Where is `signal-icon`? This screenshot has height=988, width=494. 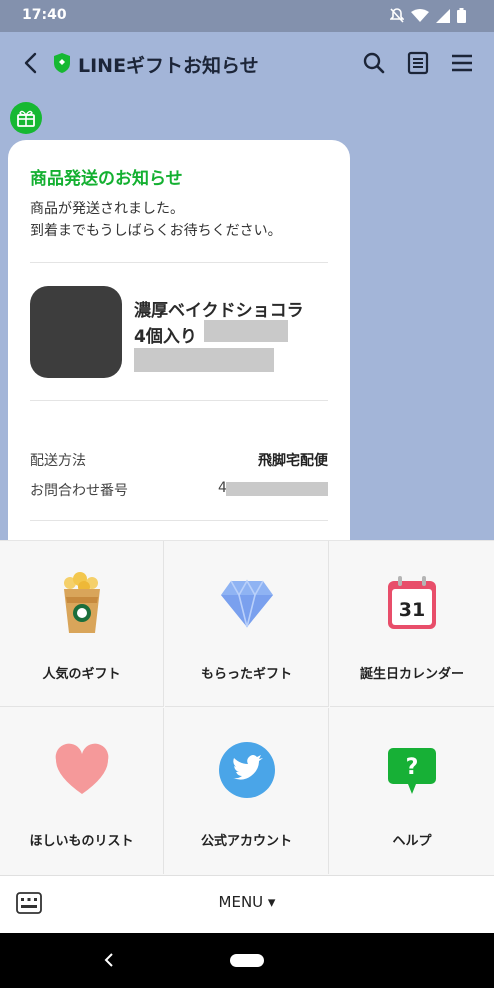 signal-icon is located at coordinates (443, 15).